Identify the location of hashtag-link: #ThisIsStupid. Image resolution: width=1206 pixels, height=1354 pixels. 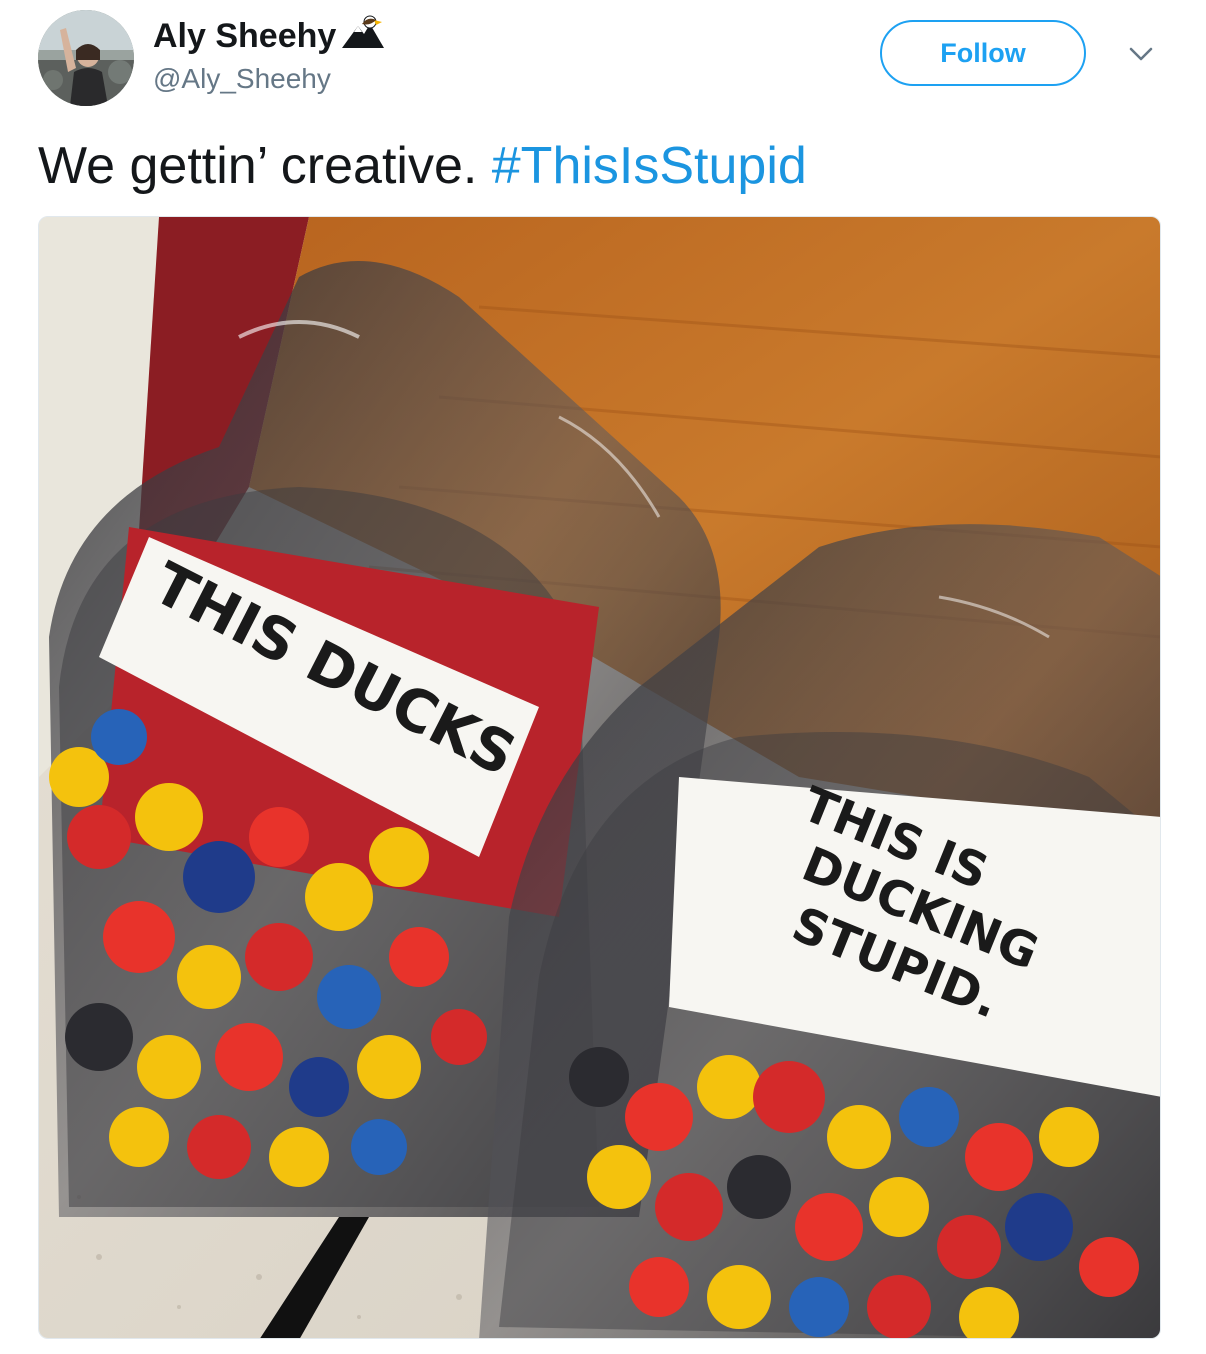
(649, 166).